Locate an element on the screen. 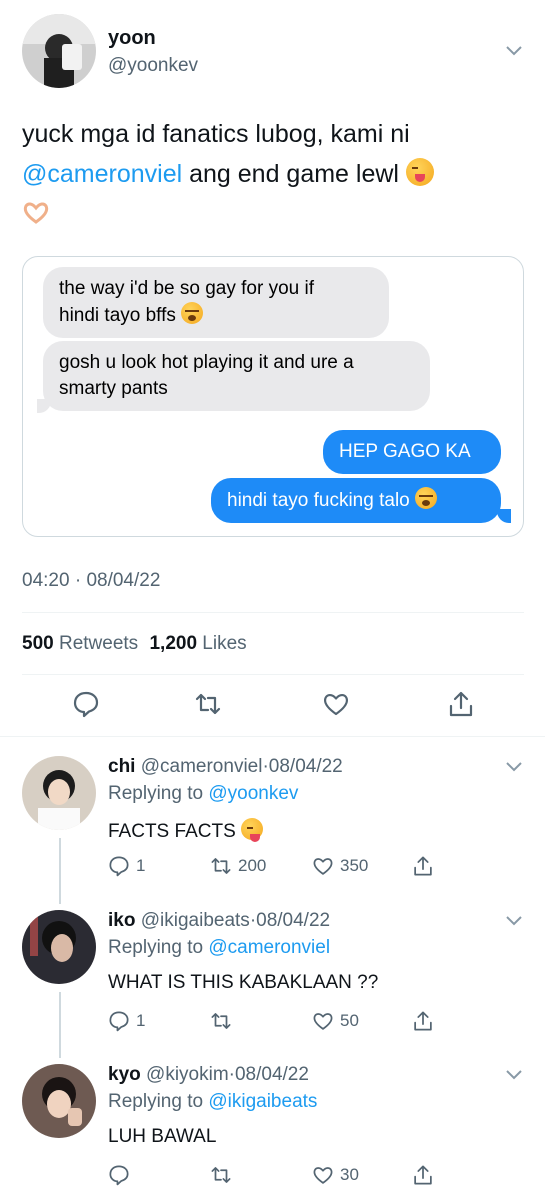  author-handle: @yoonkev is located at coordinates (153, 66).